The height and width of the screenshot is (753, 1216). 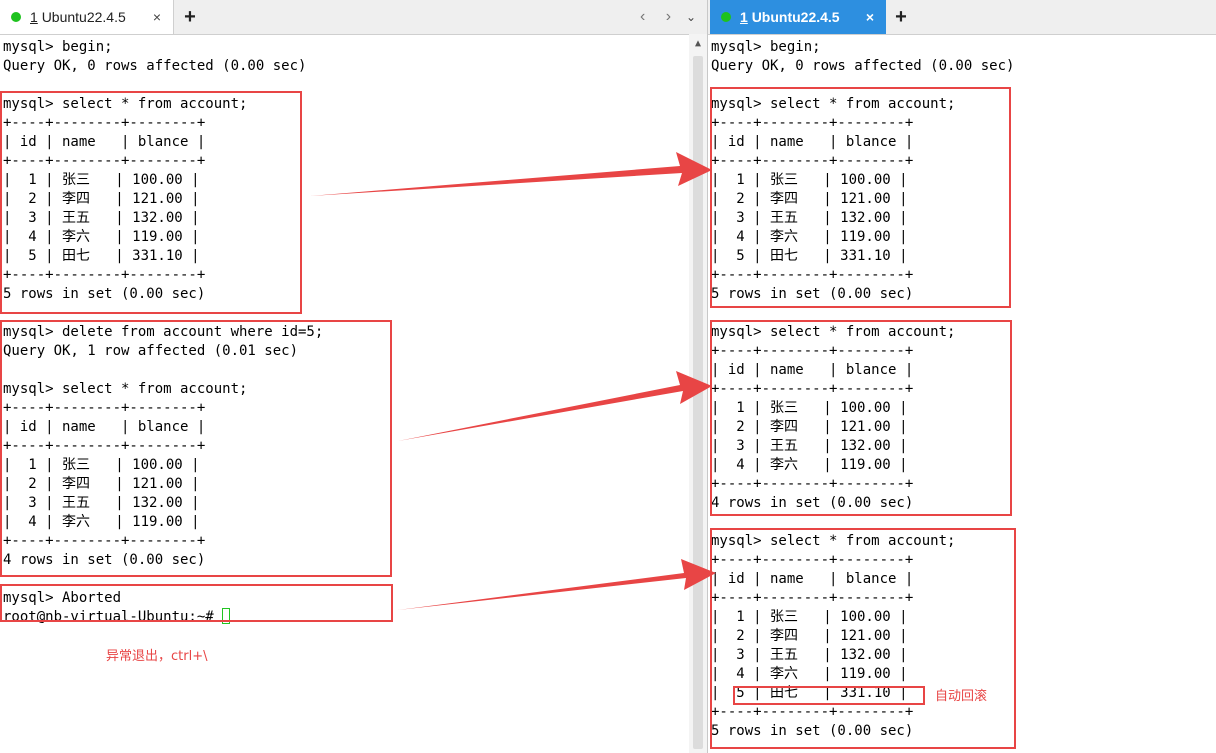 What do you see at coordinates (157, 656) in the screenshot?
I see `abnormal-exit-note: 异常退出，ctrl+\` at bounding box center [157, 656].